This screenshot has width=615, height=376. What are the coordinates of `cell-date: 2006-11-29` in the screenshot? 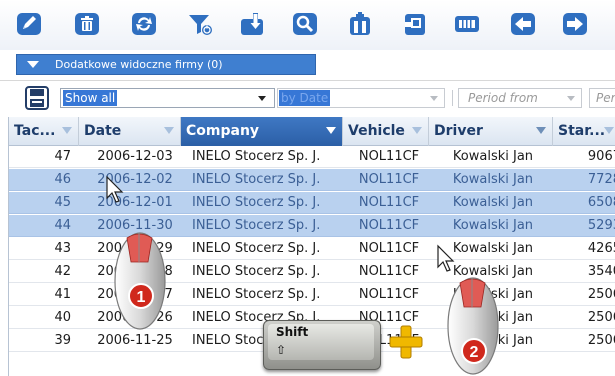 It's located at (135, 248).